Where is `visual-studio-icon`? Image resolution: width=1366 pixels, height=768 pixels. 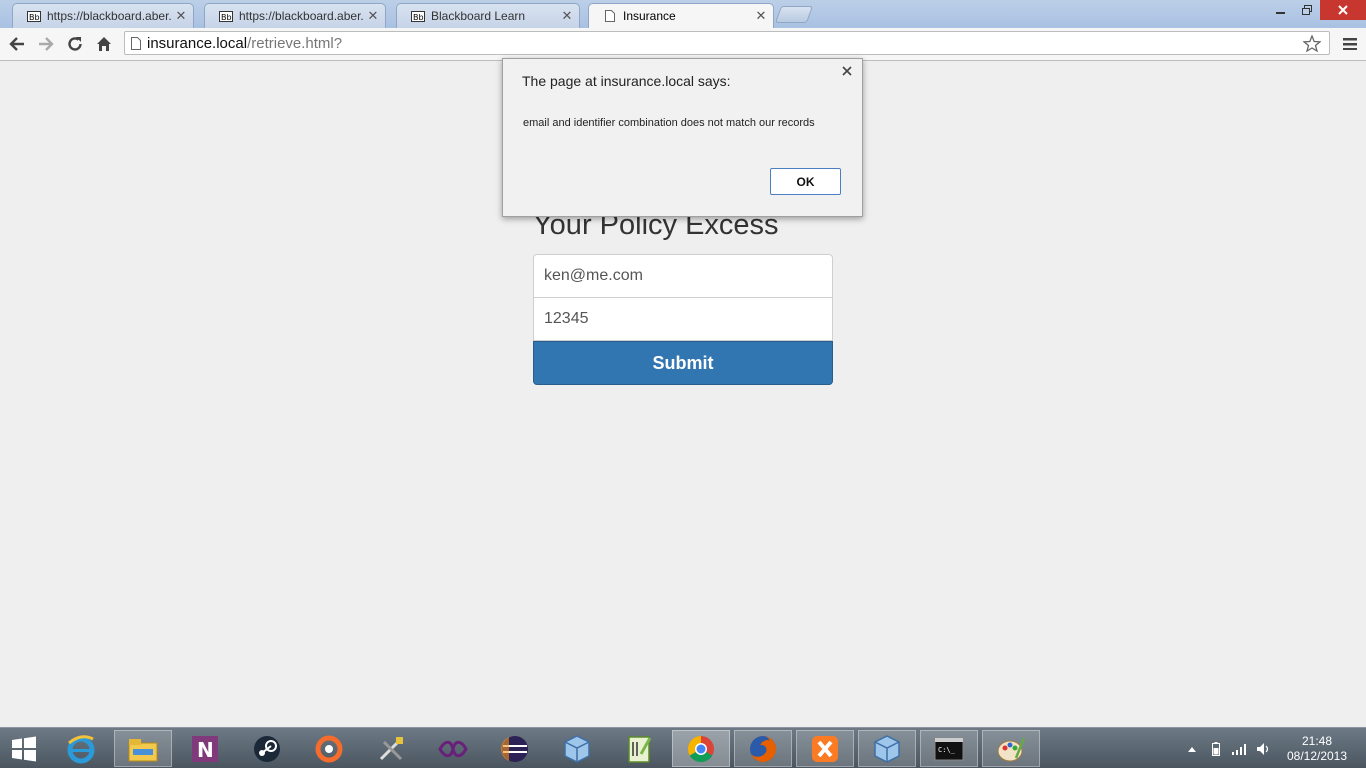
visual-studio-icon is located at coordinates (453, 748).